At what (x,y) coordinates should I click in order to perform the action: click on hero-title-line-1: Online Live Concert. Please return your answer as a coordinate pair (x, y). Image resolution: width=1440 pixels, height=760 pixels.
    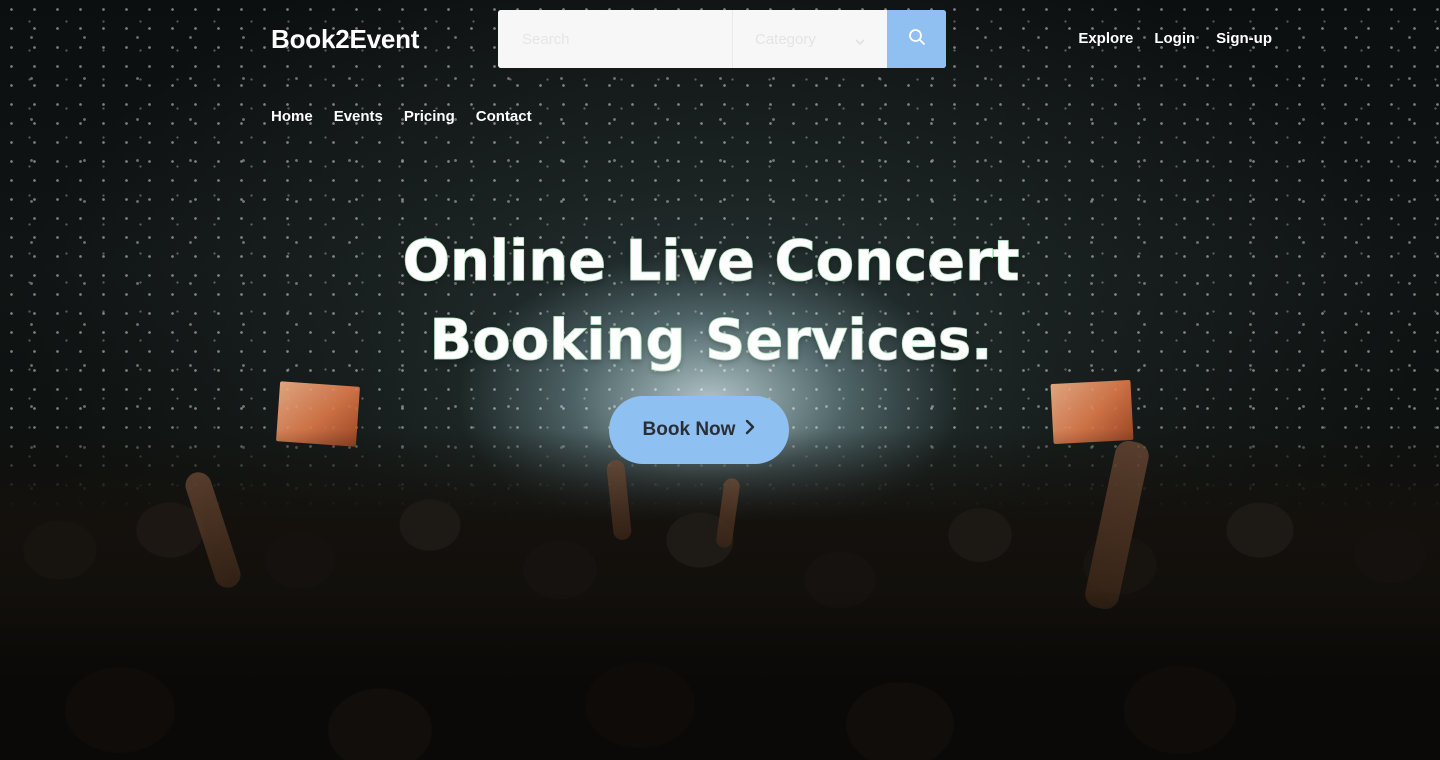
    Looking at the image, I should click on (711, 262).